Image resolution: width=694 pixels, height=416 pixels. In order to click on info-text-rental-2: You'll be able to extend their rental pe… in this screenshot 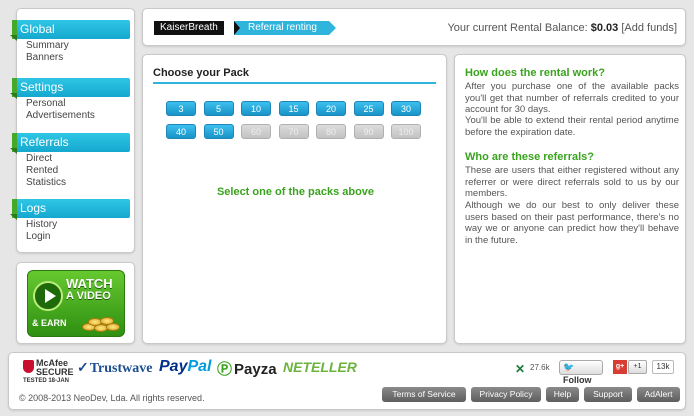, I will do `click(572, 126)`.